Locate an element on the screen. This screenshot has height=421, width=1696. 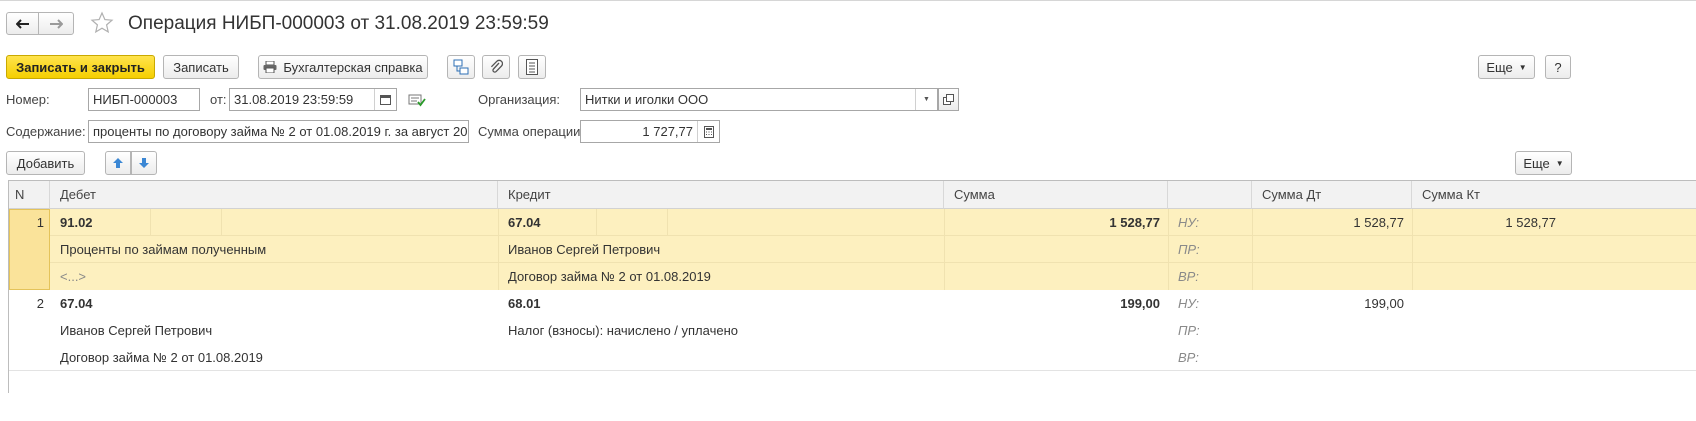
debit-subconto-1: Иванов Сергей Петрович is located at coordinates (274, 330).